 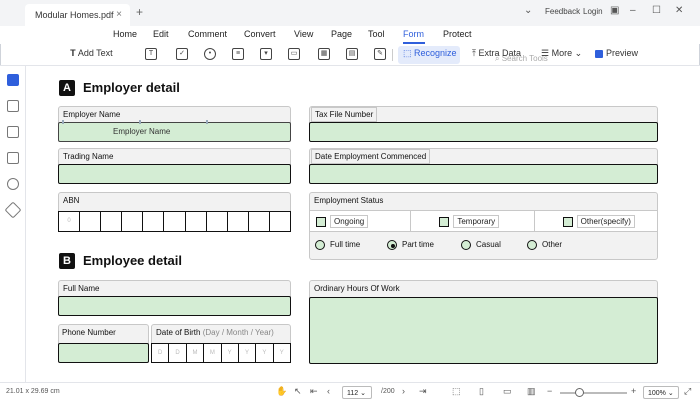 What do you see at coordinates (507, 391) in the screenshot?
I see `two-page-icon: ▭` at bounding box center [507, 391].